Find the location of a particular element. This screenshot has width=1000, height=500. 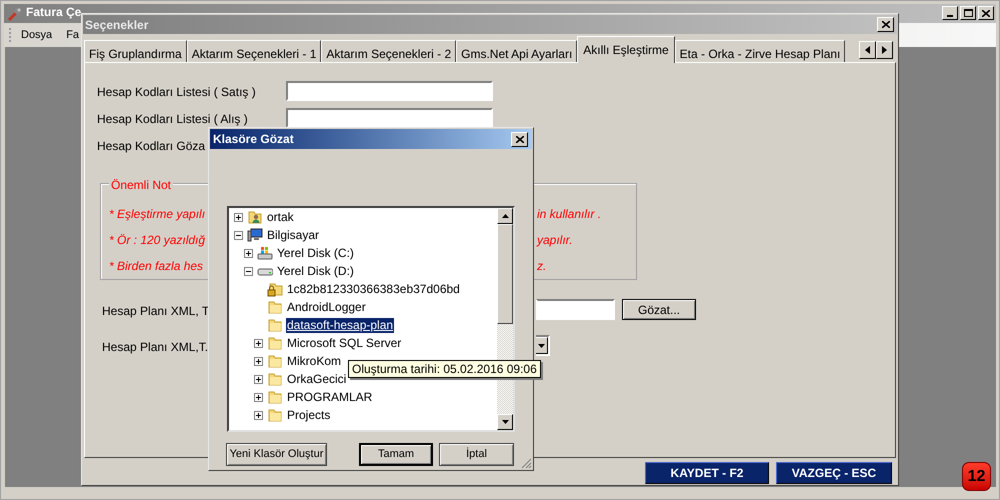

left-arrow-icon is located at coordinates (867, 50).